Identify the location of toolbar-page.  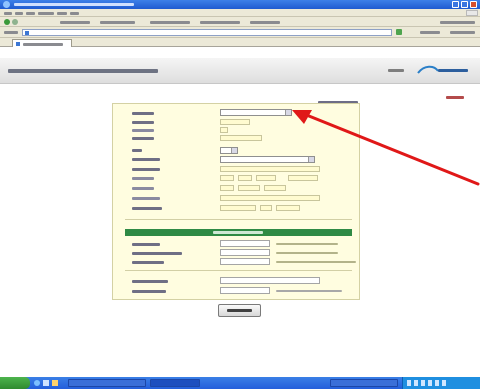
(430, 32).